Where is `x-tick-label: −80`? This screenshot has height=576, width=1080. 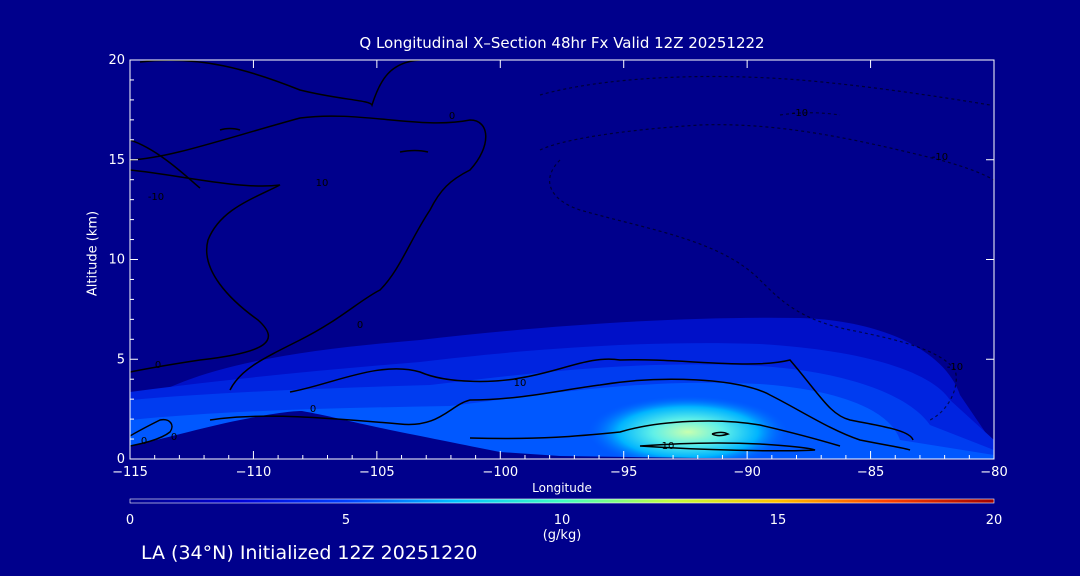 x-tick-label: −80 is located at coordinates (993, 472).